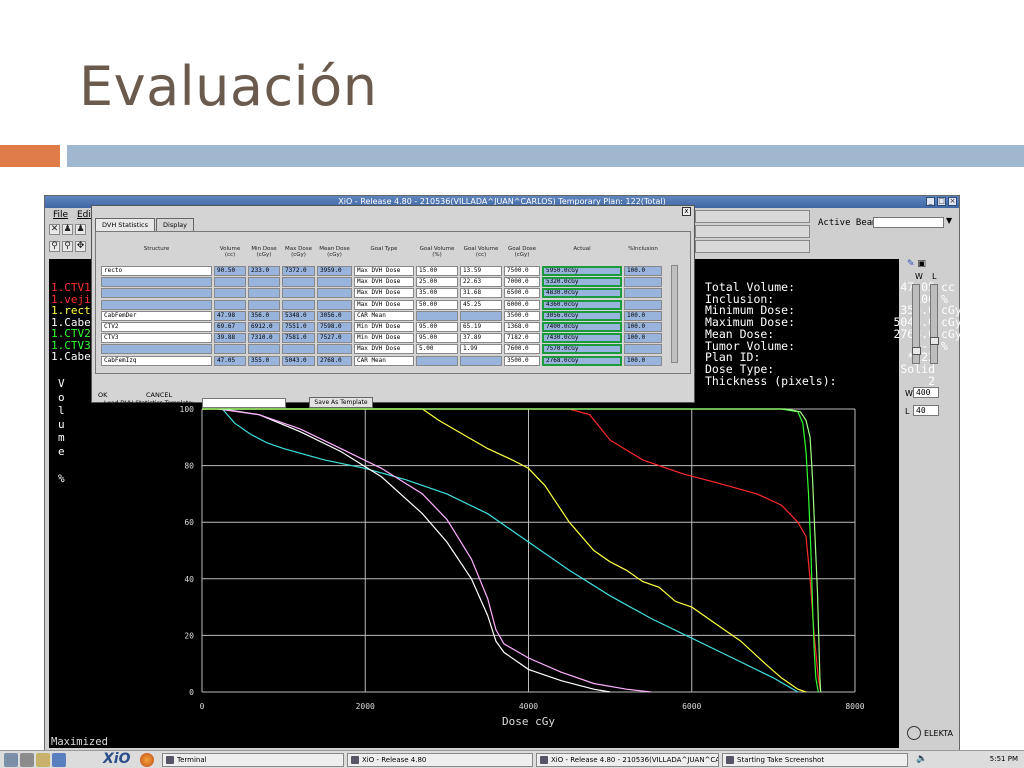 The width and height of the screenshot is (1024, 768). I want to click on table-cell: 50.00, so click(437, 304).